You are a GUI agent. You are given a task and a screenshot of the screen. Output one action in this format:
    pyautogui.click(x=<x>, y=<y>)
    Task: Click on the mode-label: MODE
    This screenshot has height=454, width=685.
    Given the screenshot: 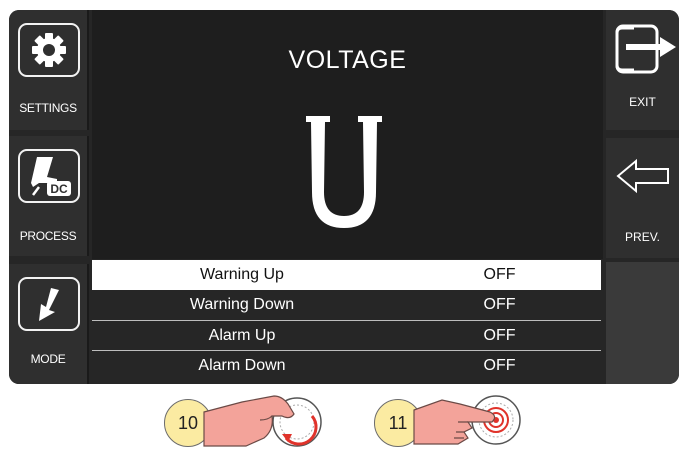 What is the action you would take?
    pyautogui.click(x=48, y=359)
    